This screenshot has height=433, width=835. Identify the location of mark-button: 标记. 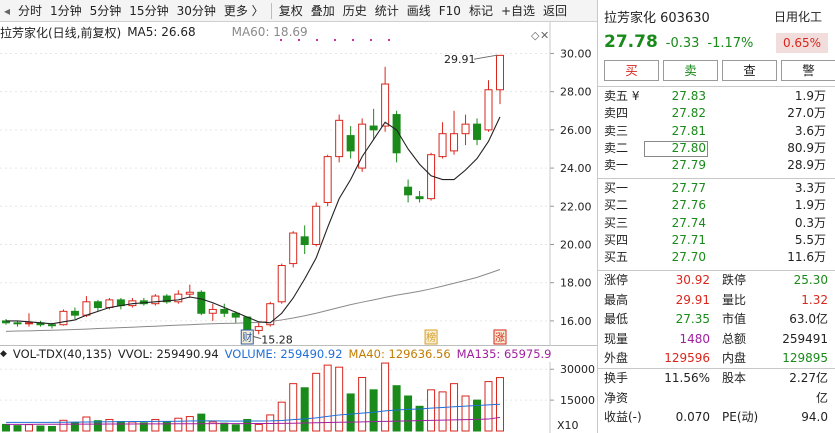
(481, 11).